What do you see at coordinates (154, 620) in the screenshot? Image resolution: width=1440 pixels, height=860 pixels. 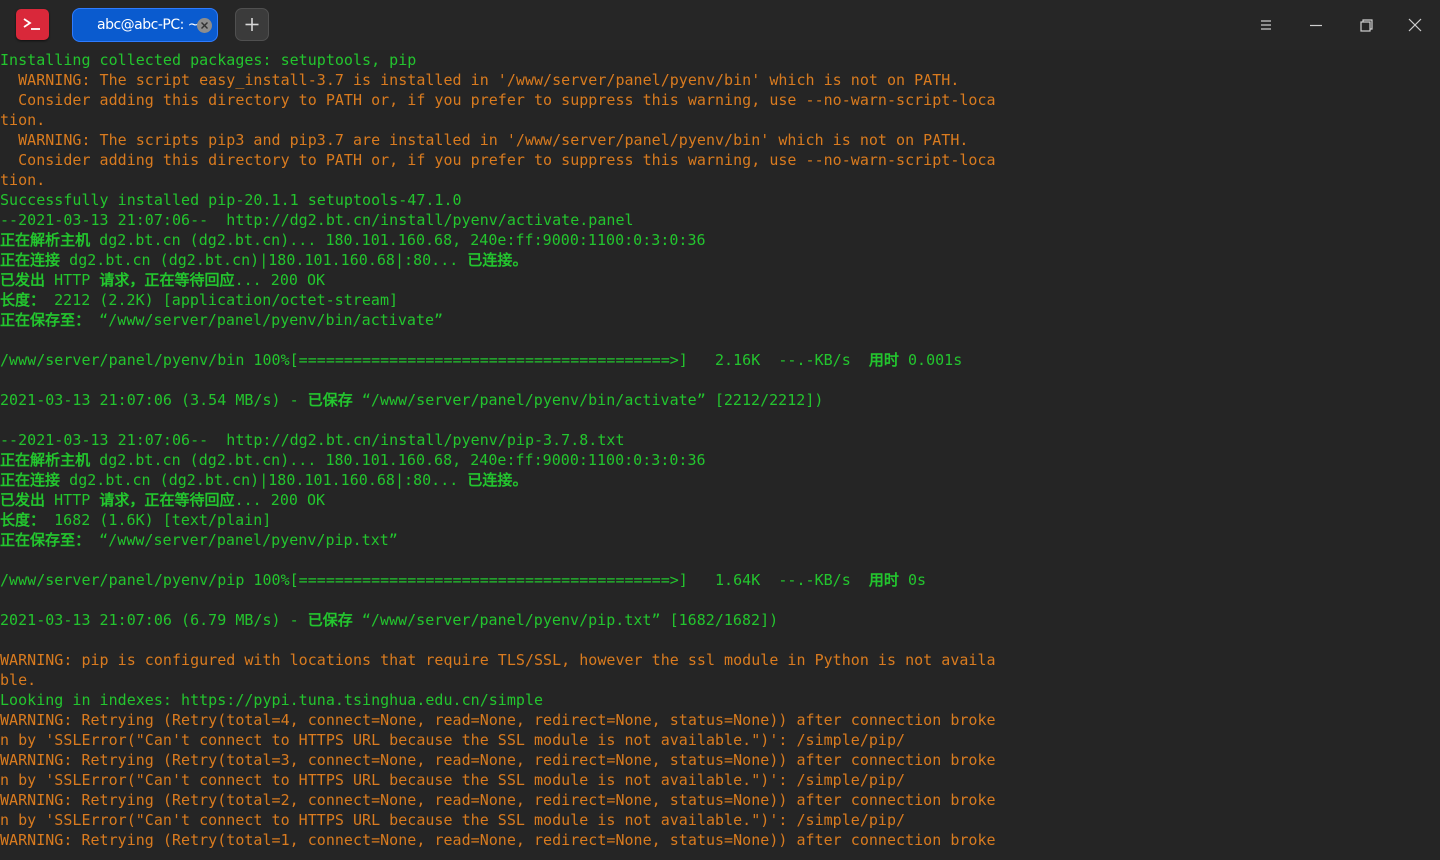 I see `terminal-text: 2021-03-13 21:07:06 (6.79 MB/s) -` at bounding box center [154, 620].